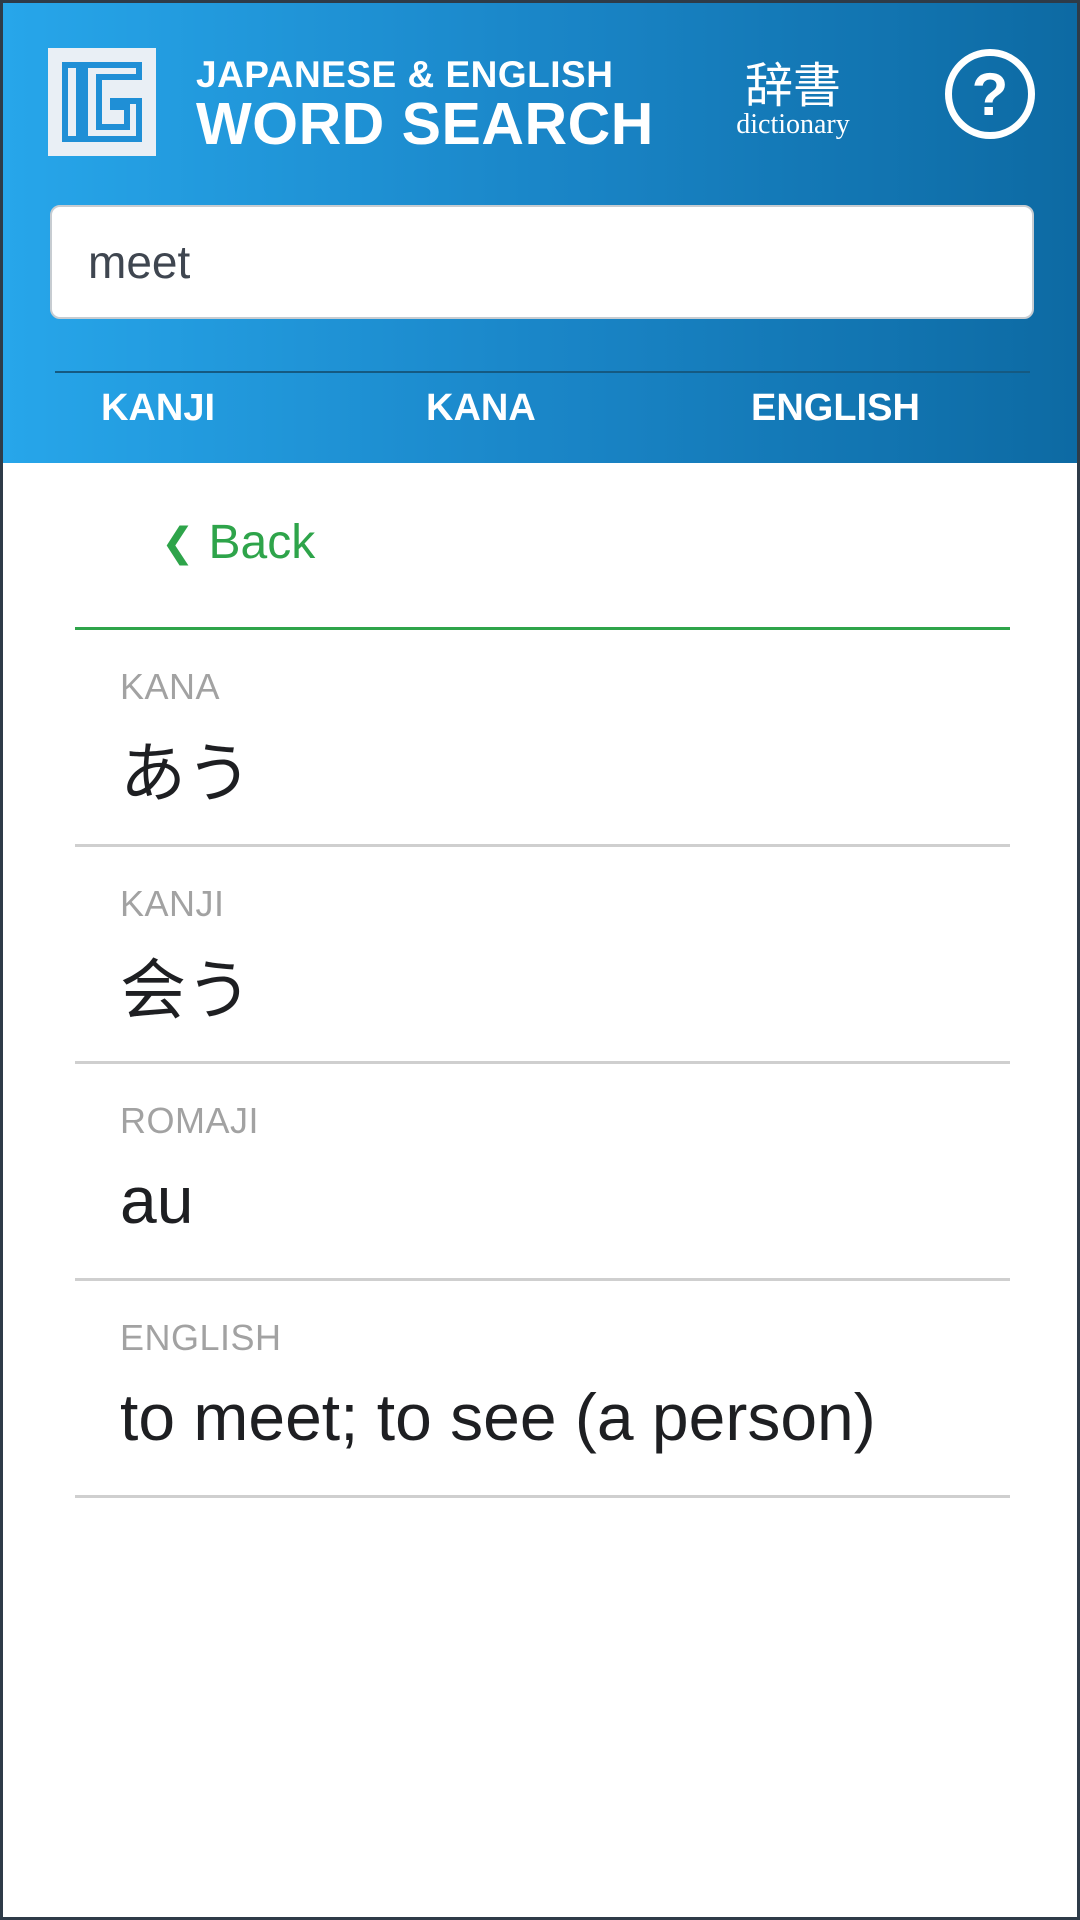  I want to click on word-search-logo-icon, so click(102, 102).